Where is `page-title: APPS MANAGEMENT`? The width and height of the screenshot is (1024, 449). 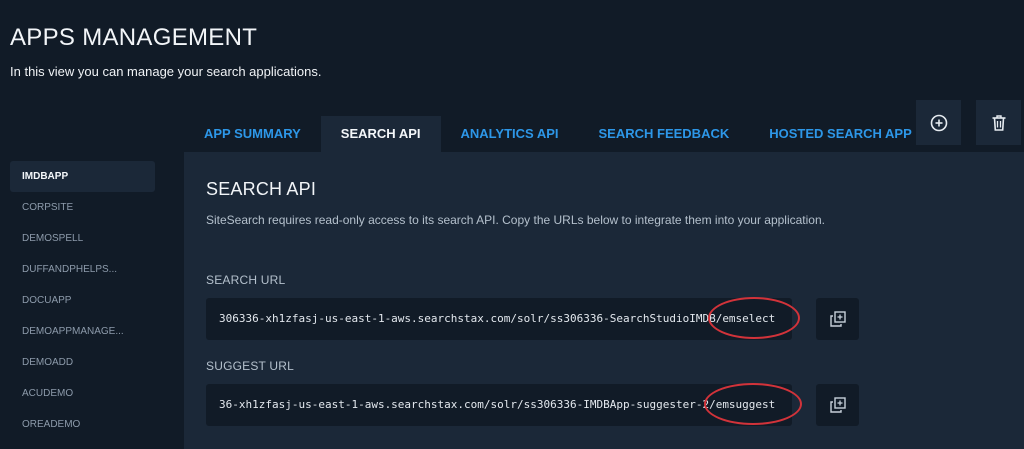
page-title: APPS MANAGEMENT is located at coordinates (134, 37).